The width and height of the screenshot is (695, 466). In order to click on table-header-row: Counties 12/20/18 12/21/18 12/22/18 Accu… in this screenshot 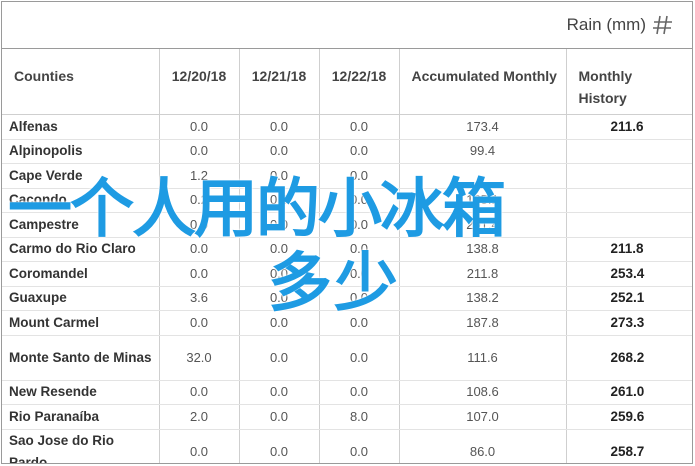, I will do `click(347, 82)`.